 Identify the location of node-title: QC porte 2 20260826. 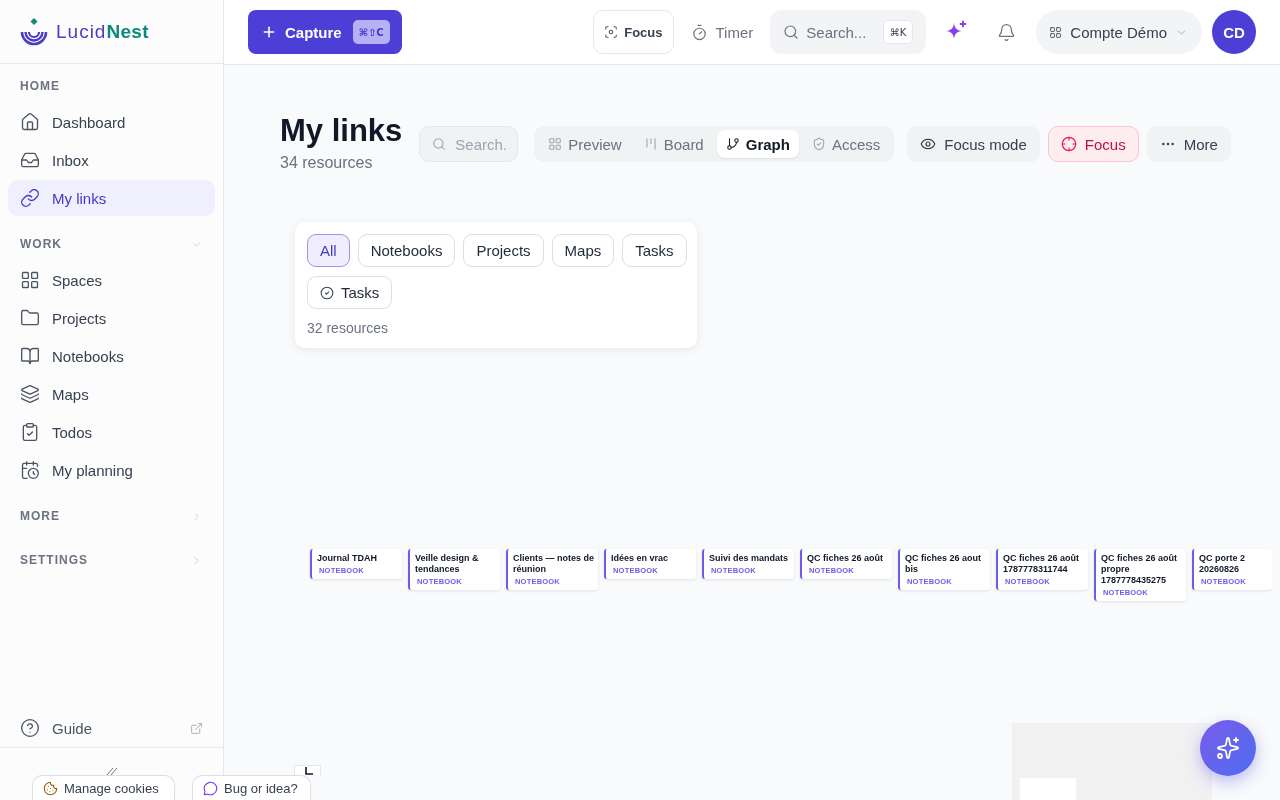
(1222, 564).